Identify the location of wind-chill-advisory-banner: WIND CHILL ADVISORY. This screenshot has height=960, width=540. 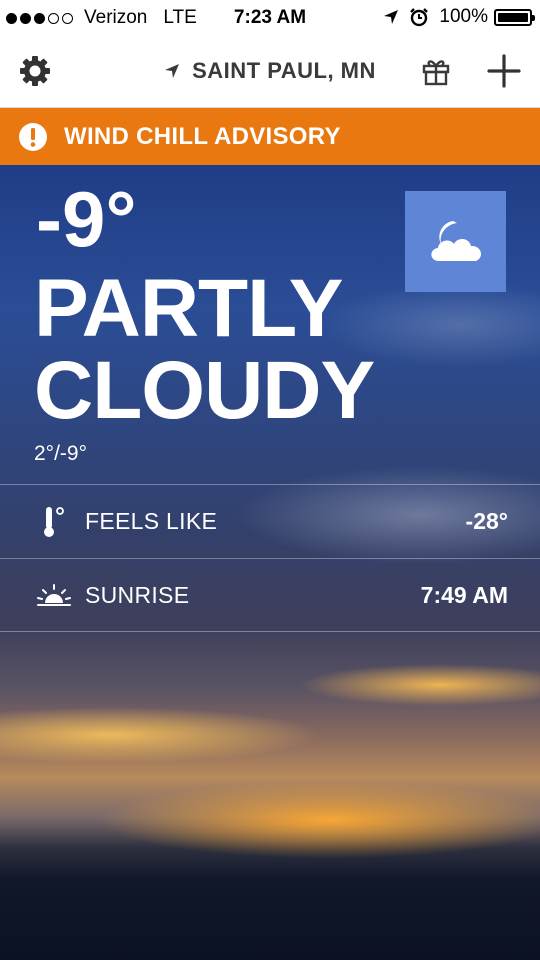
(270, 136).